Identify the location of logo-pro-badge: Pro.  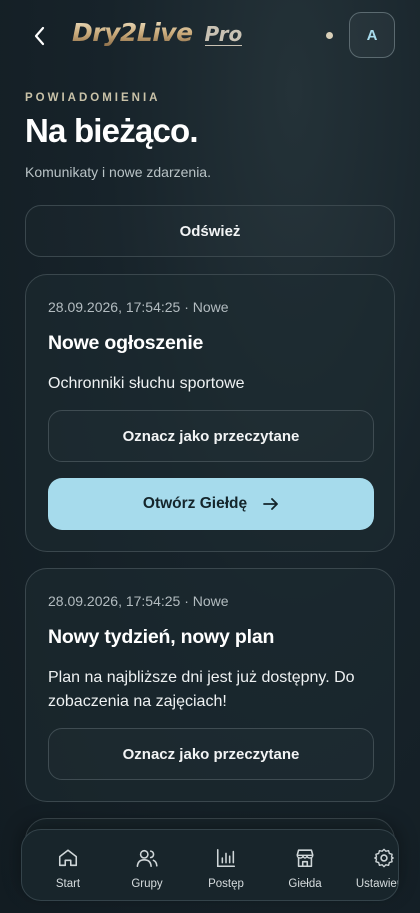
(223, 34).